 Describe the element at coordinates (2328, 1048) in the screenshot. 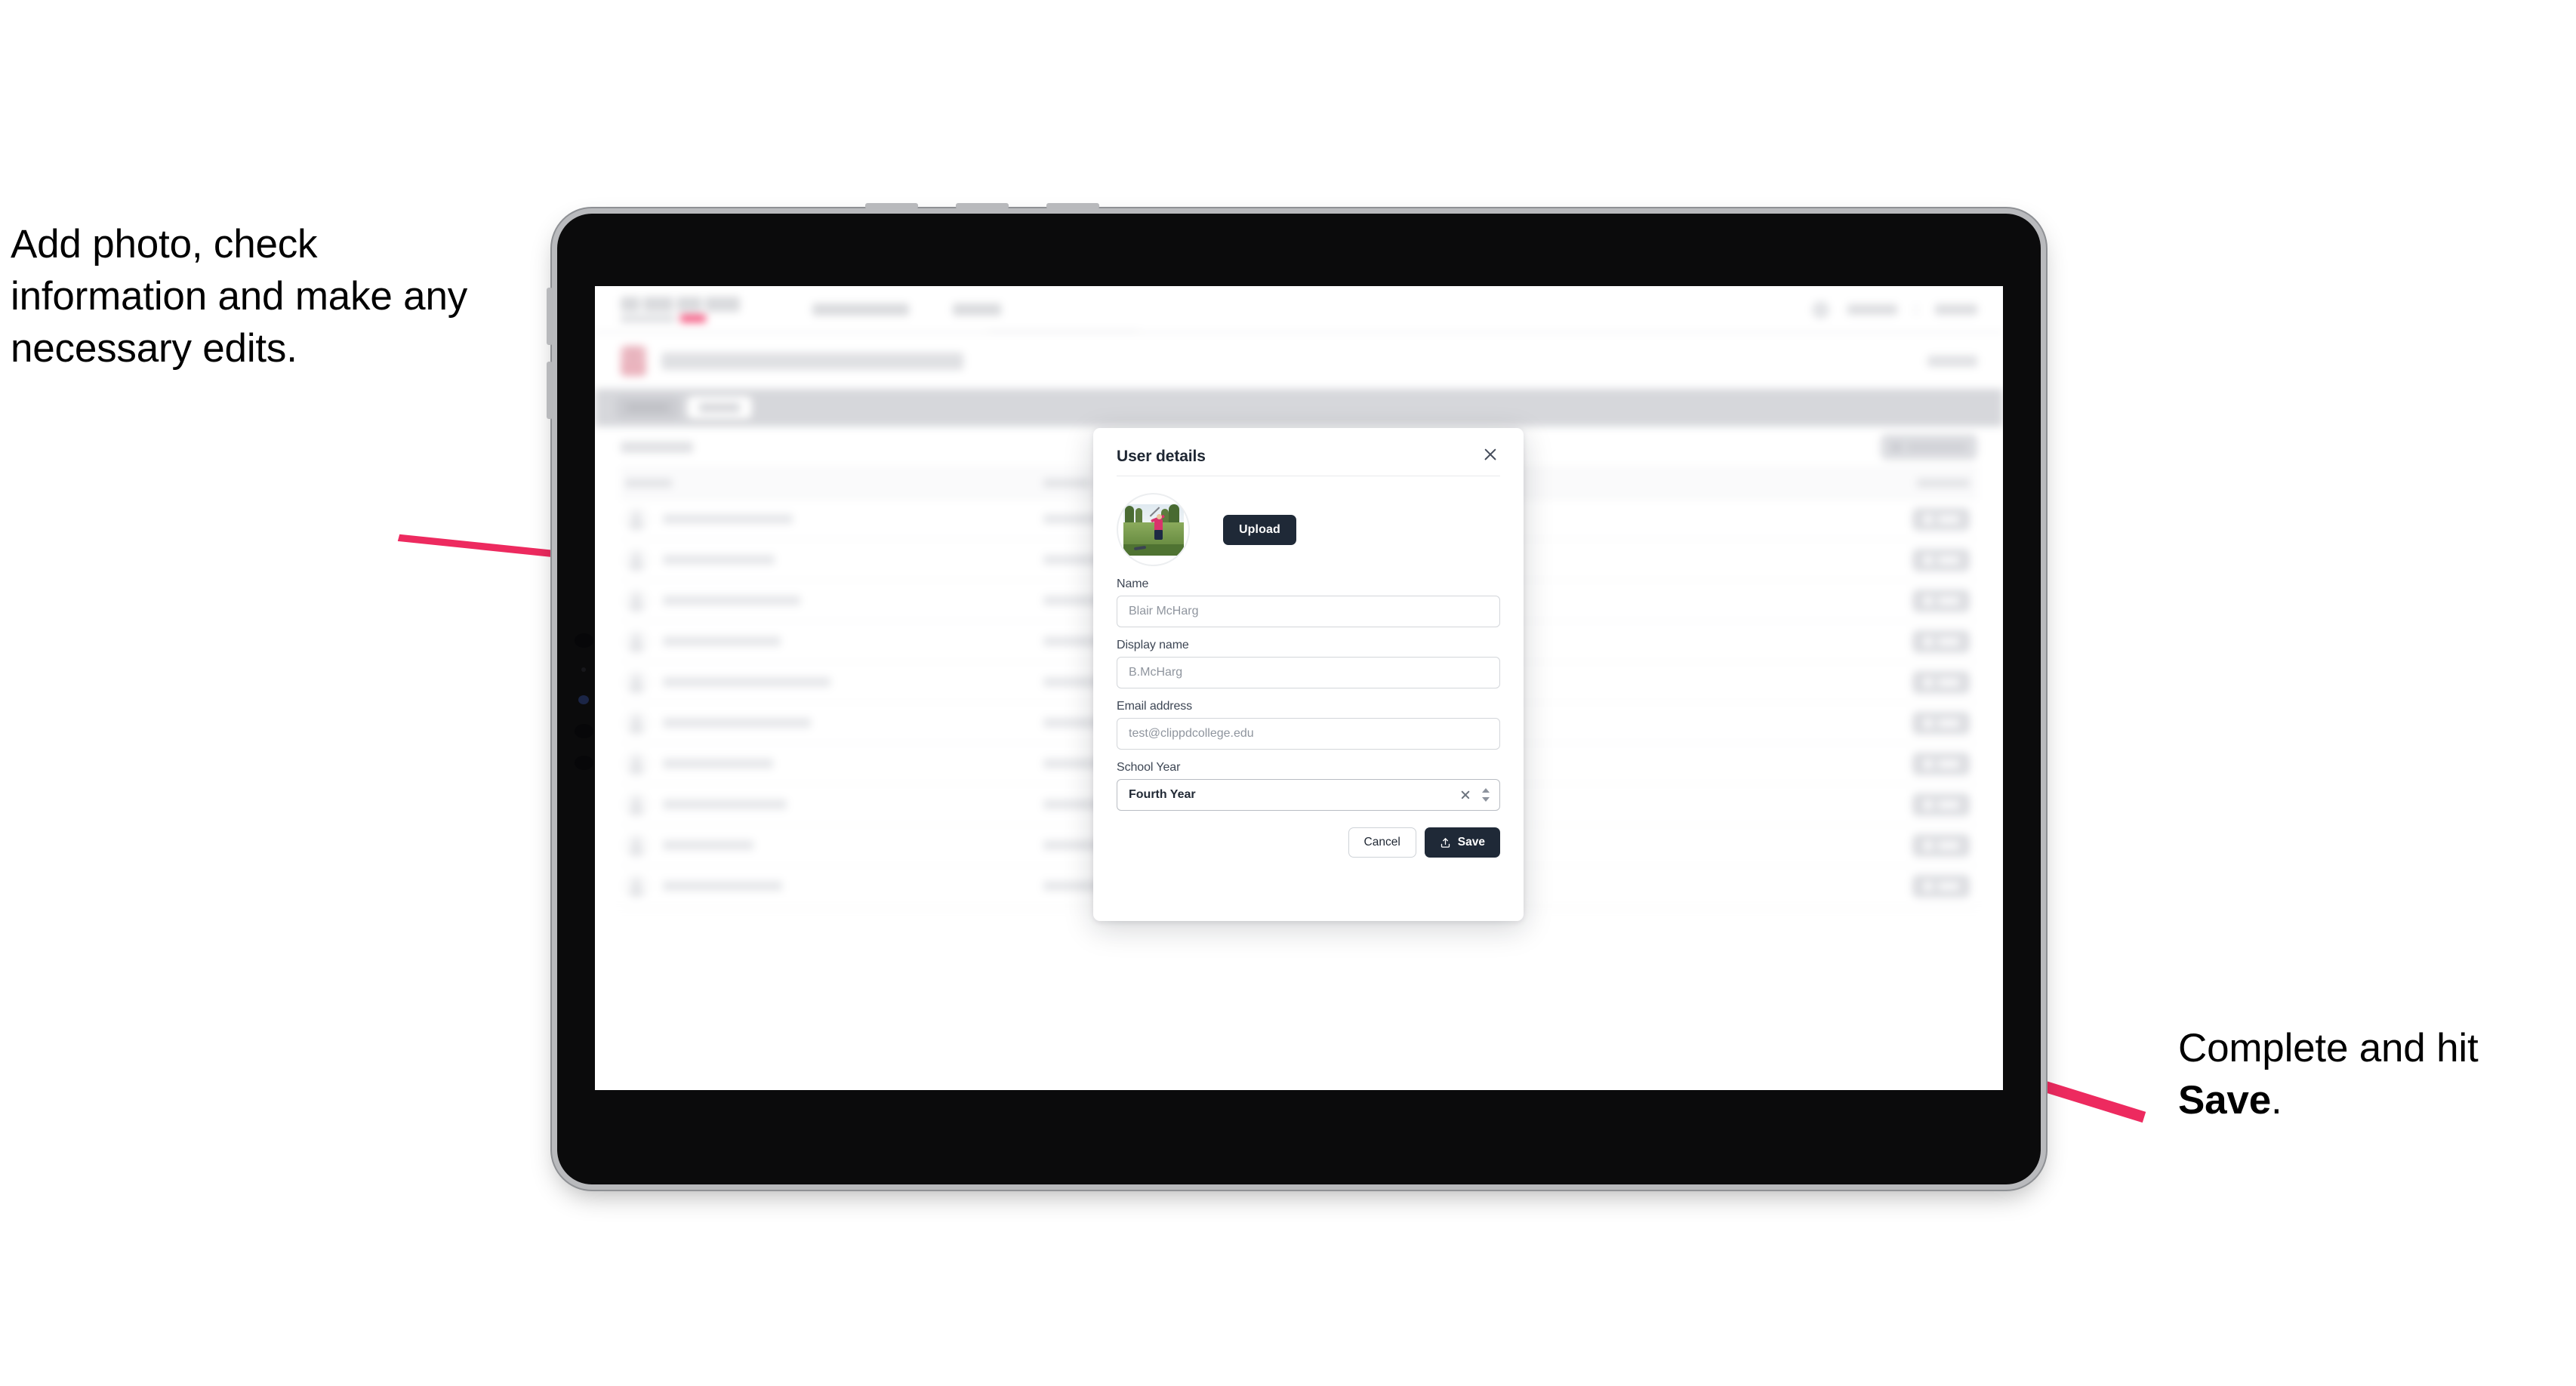

I see `instruction-right-prefix: Complete and hit` at that location.